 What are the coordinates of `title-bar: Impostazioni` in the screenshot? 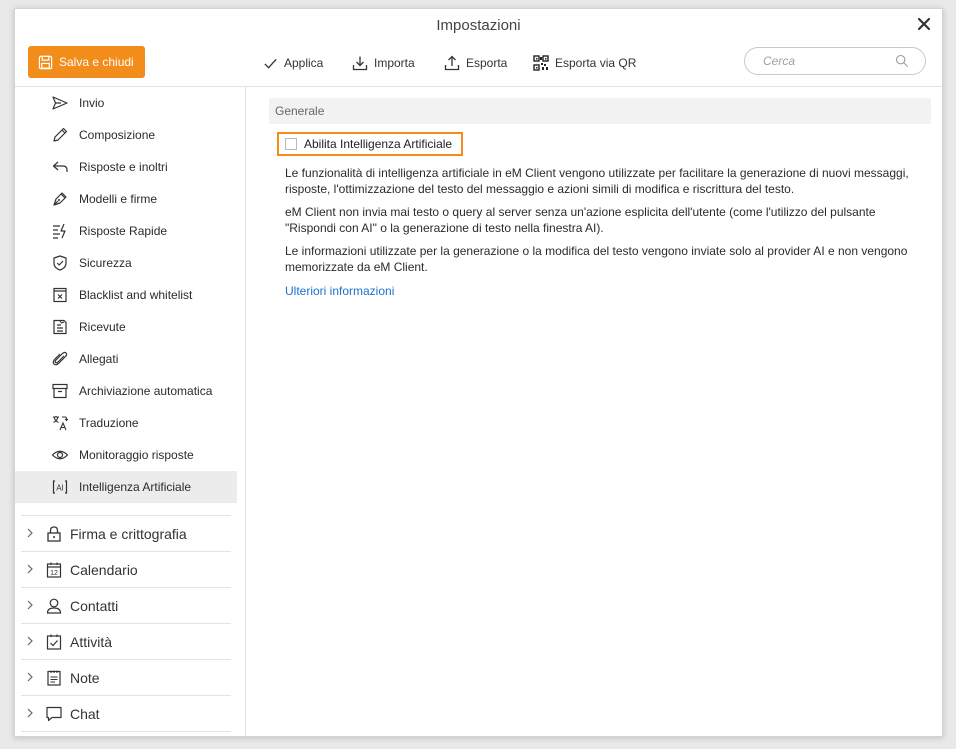 It's located at (478, 27).